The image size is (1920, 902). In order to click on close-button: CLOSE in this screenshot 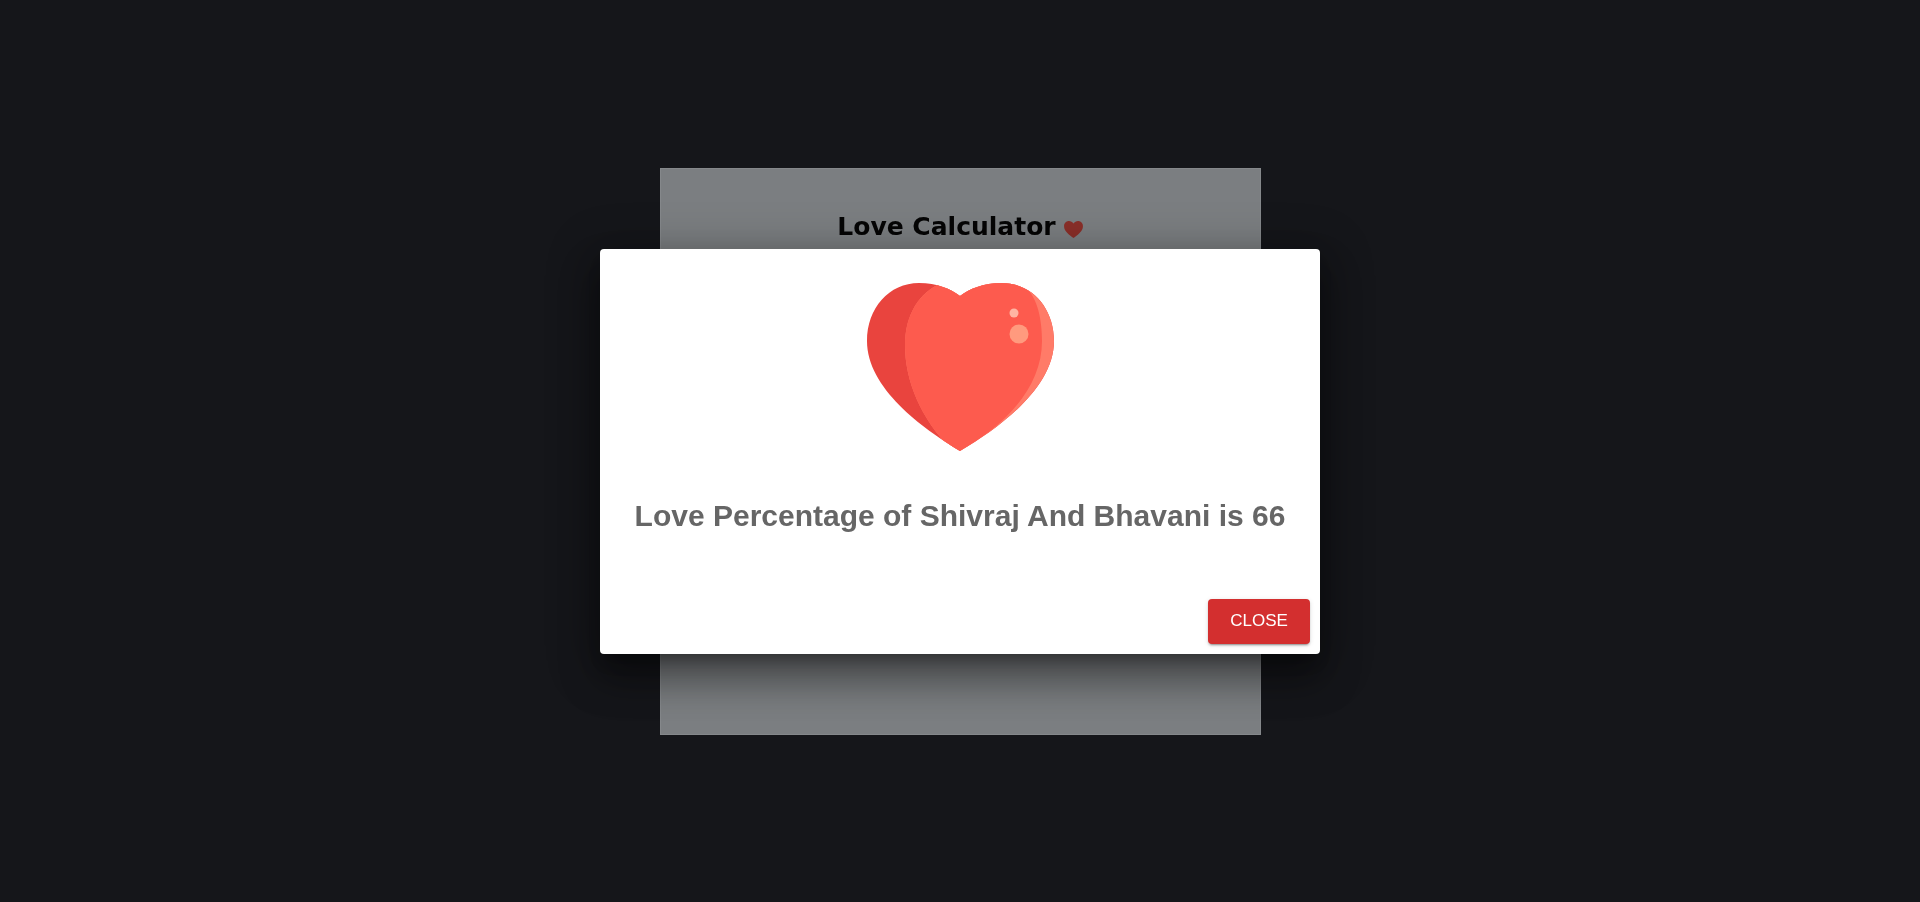, I will do `click(1259, 621)`.